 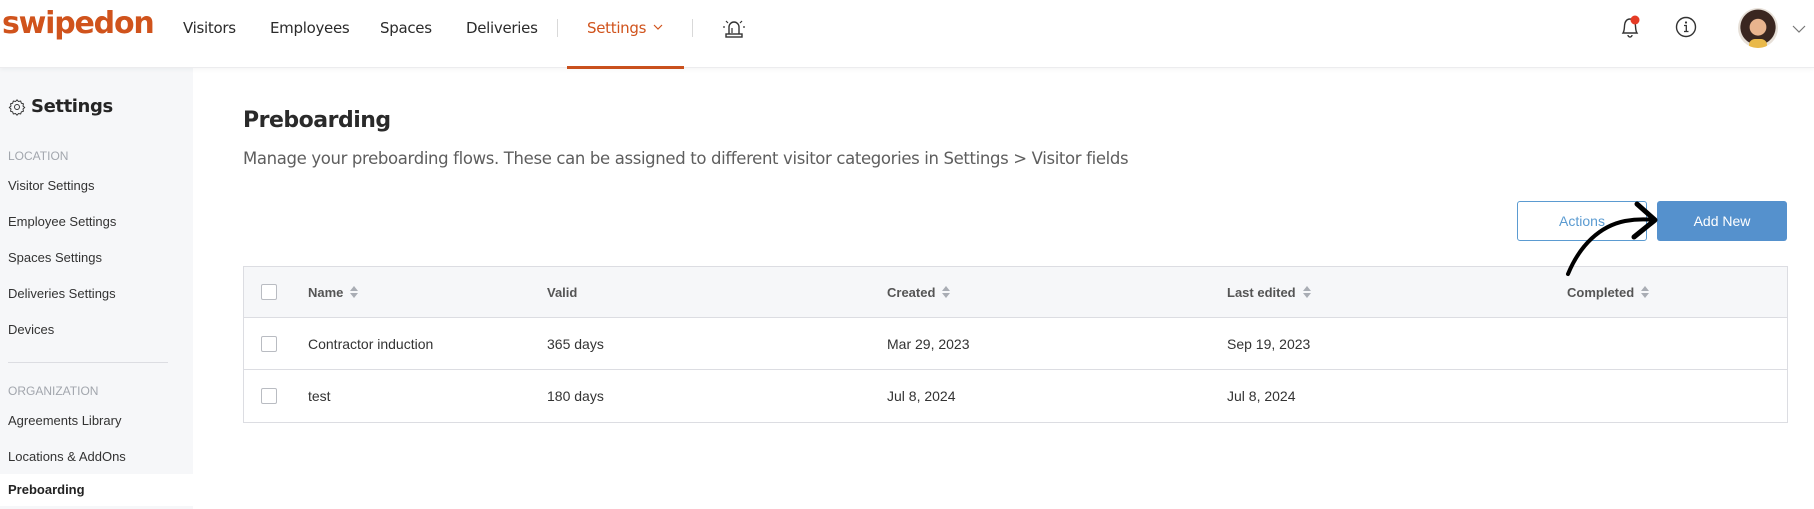 What do you see at coordinates (1261, 396) in the screenshot?
I see `cell-last-edited: Jul 8, 2024` at bounding box center [1261, 396].